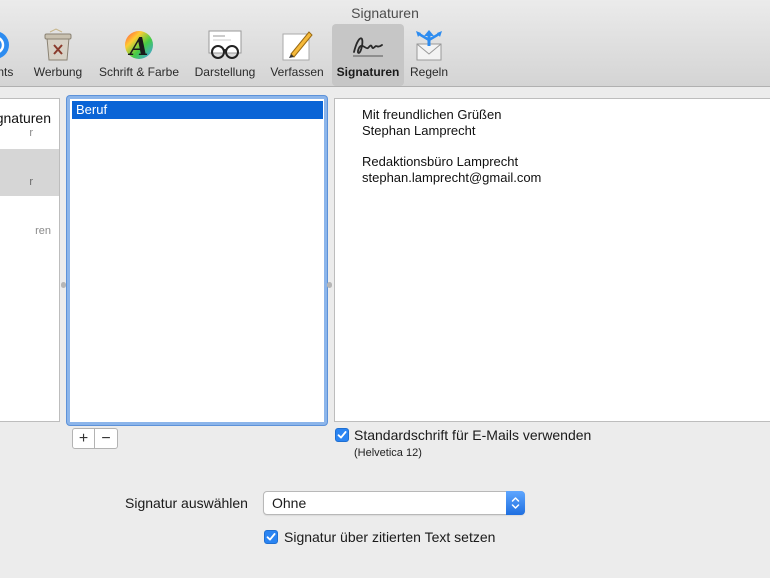  I want to click on accounts-list: gnaturen r r ren, so click(30, 260).